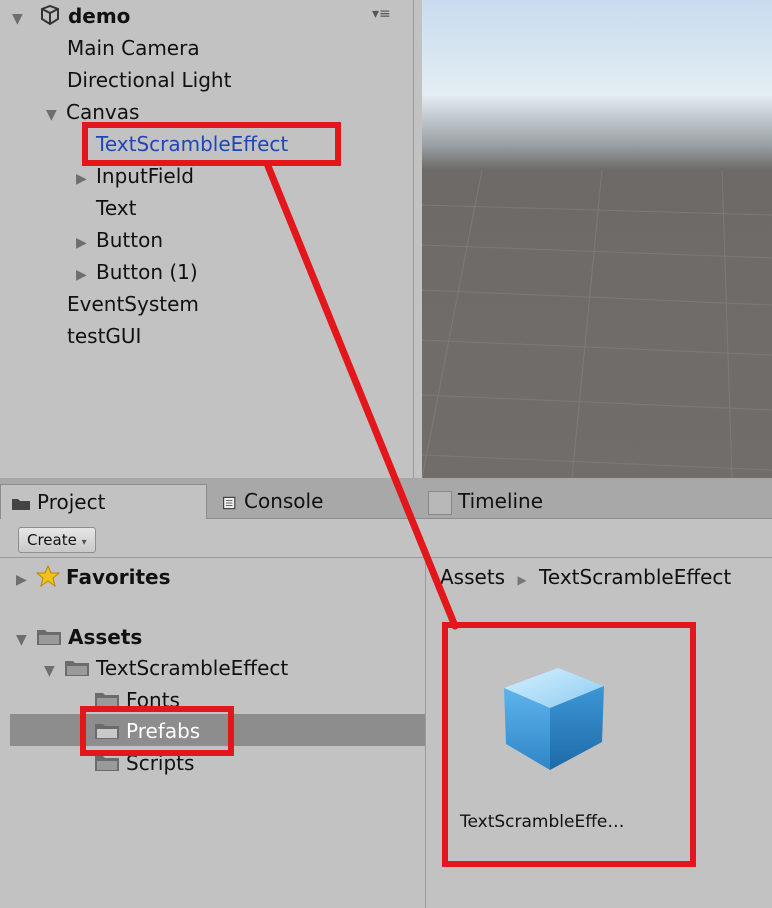 This screenshot has height=908, width=772. What do you see at coordinates (84, 542) in the screenshot?
I see `dropdown-arrow-icon: ▾` at bounding box center [84, 542].